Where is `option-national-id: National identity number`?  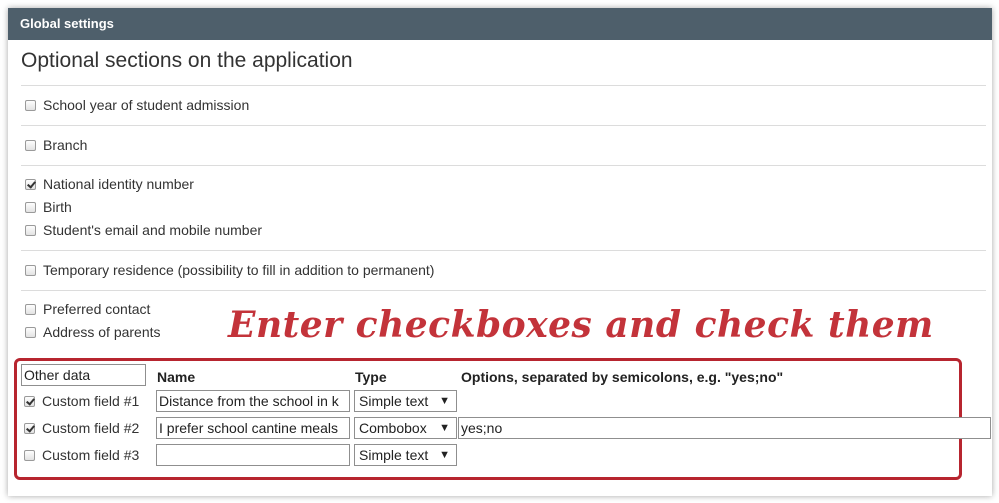 option-national-id: National identity number is located at coordinates (109, 184).